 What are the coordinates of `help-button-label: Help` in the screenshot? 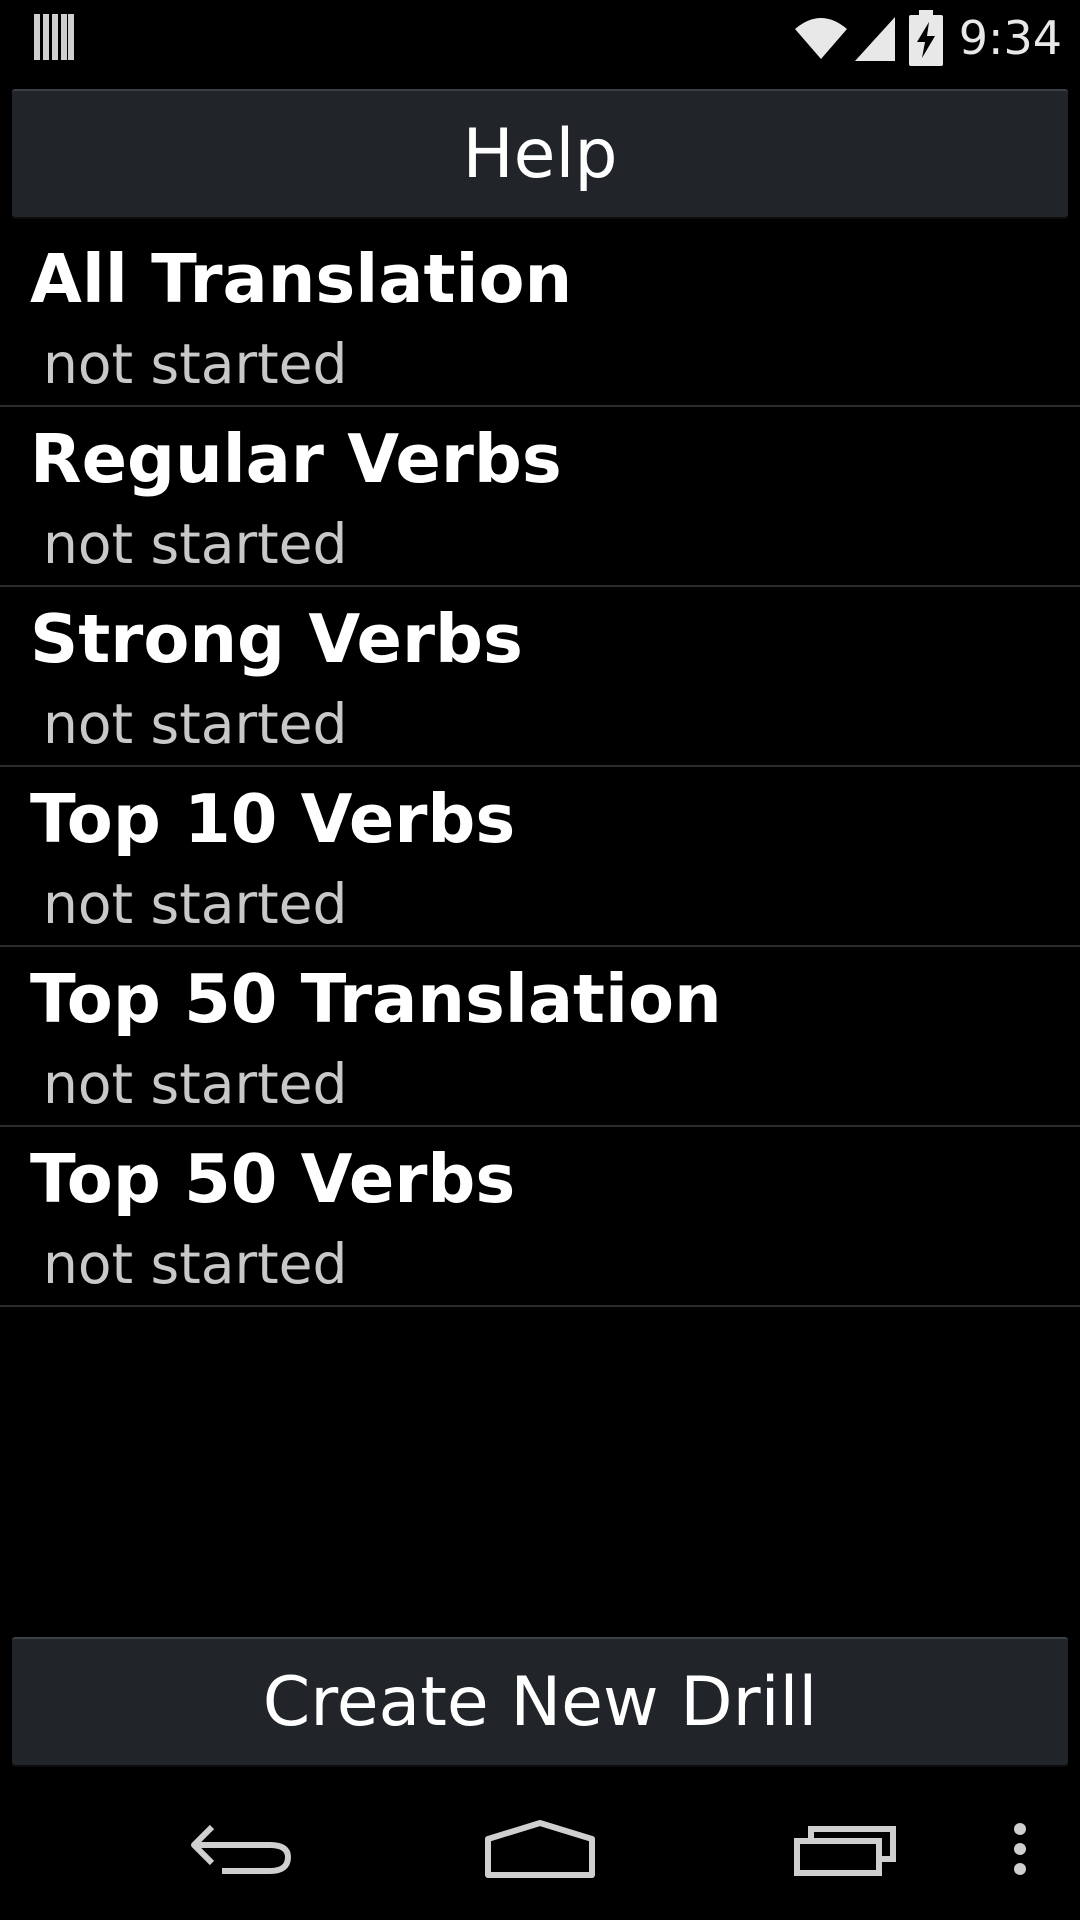 It's located at (540, 154).